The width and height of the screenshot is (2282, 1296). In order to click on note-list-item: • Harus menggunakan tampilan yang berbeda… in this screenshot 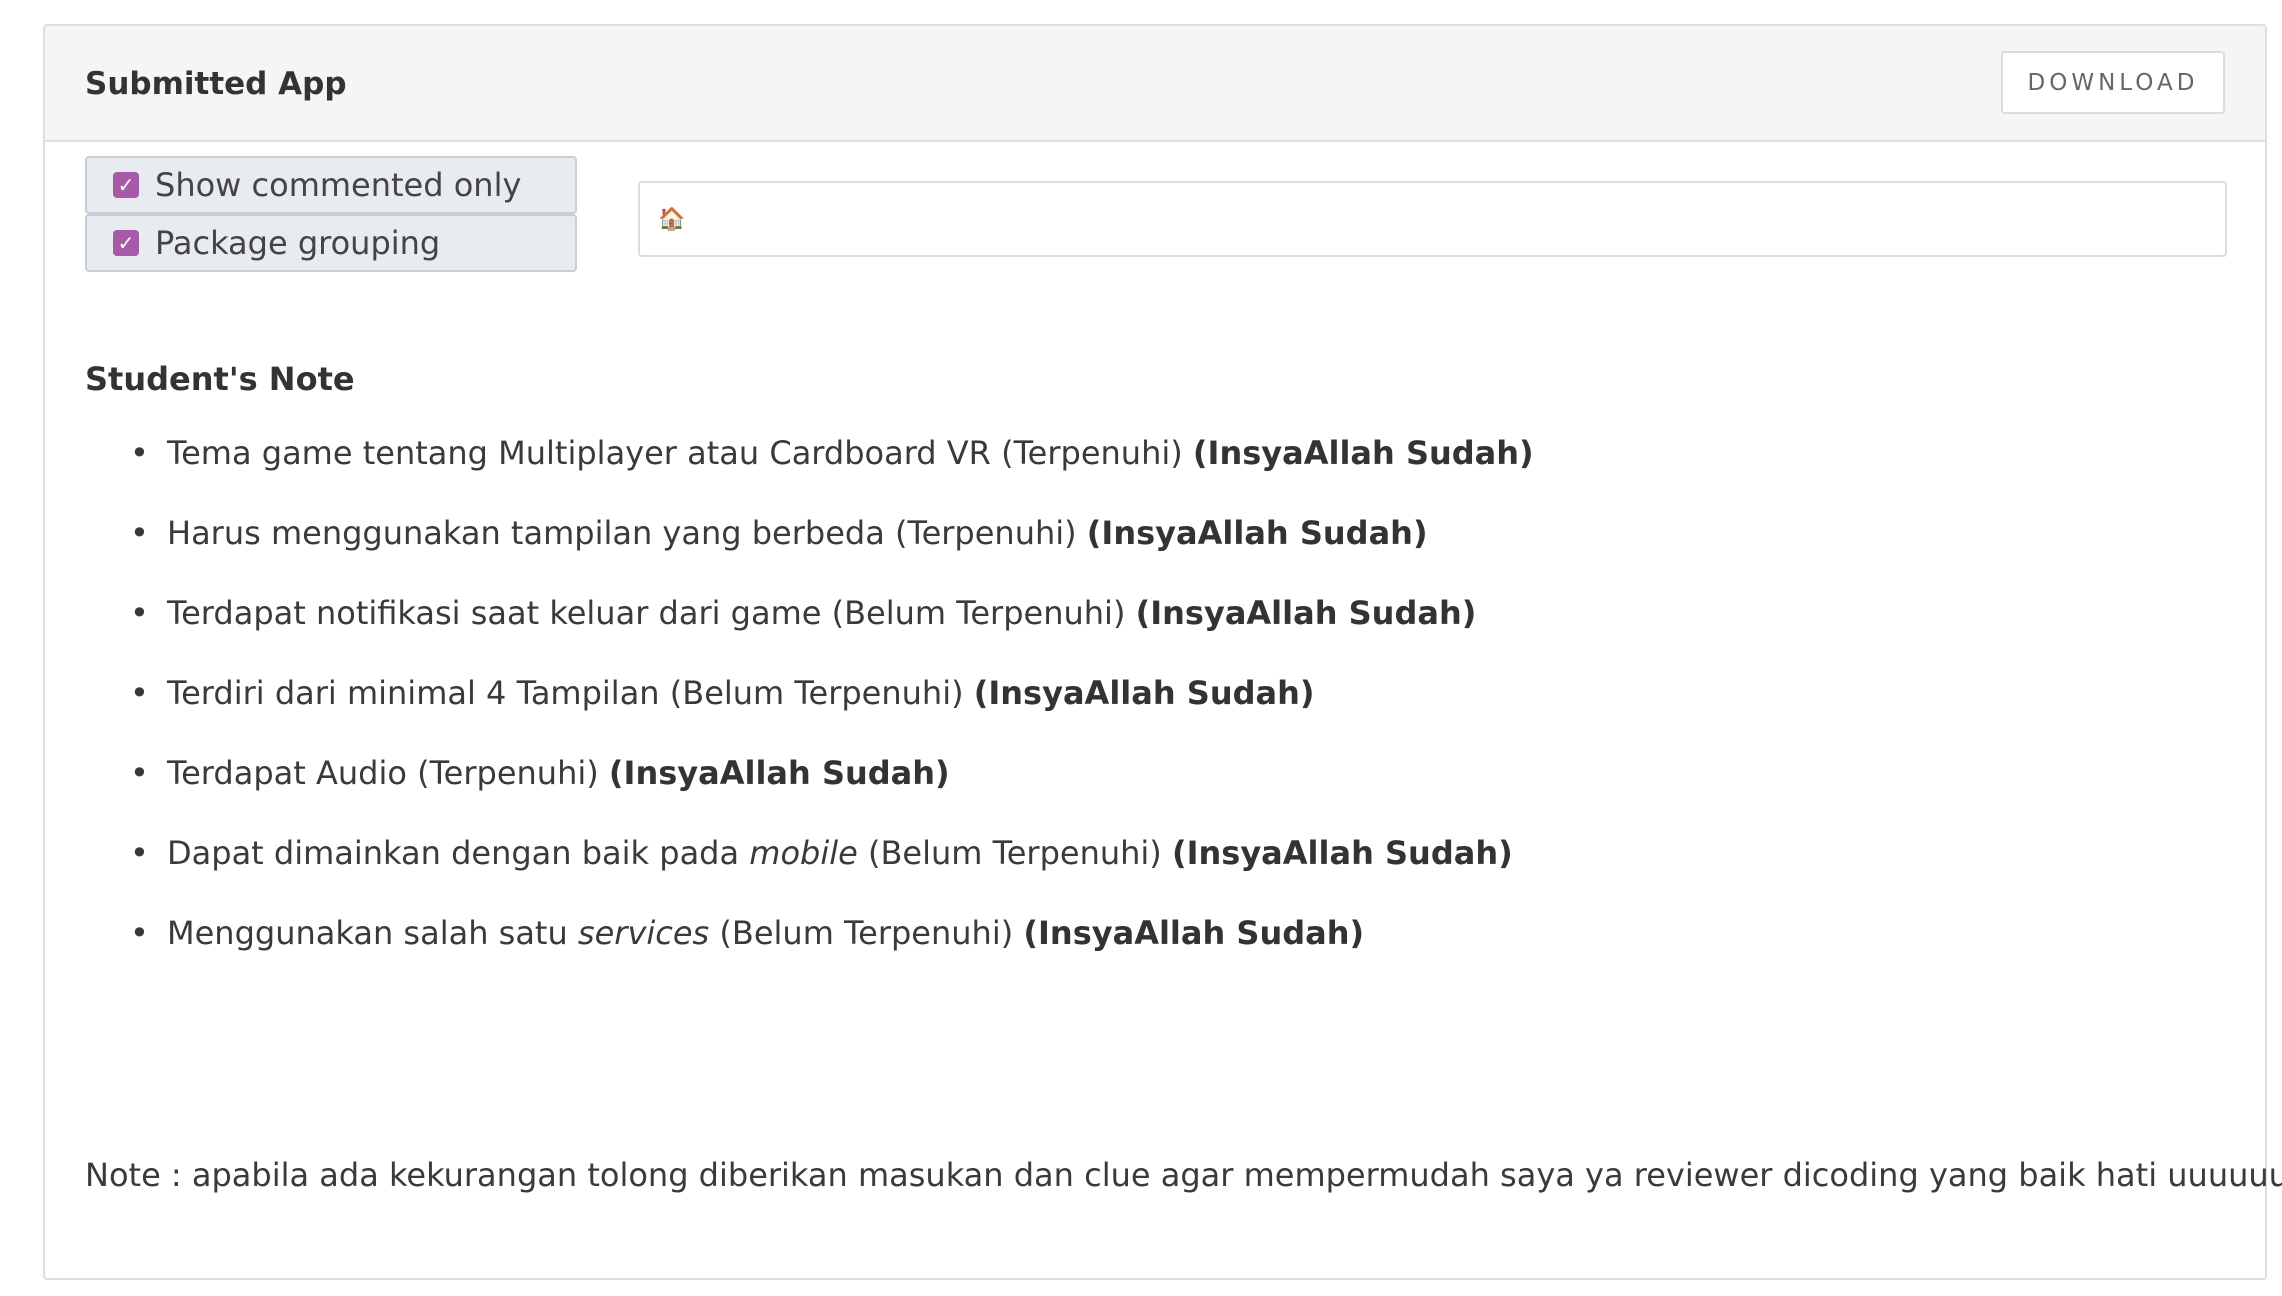, I will do `click(809, 554)`.